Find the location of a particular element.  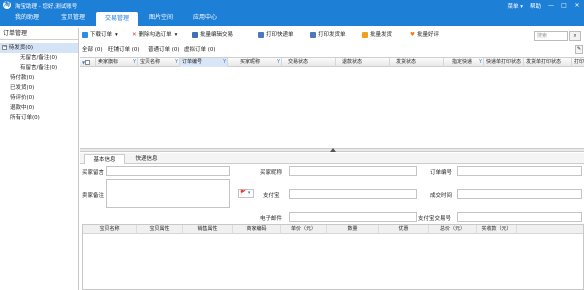

minimize-icon: — is located at coordinates (551, 5).